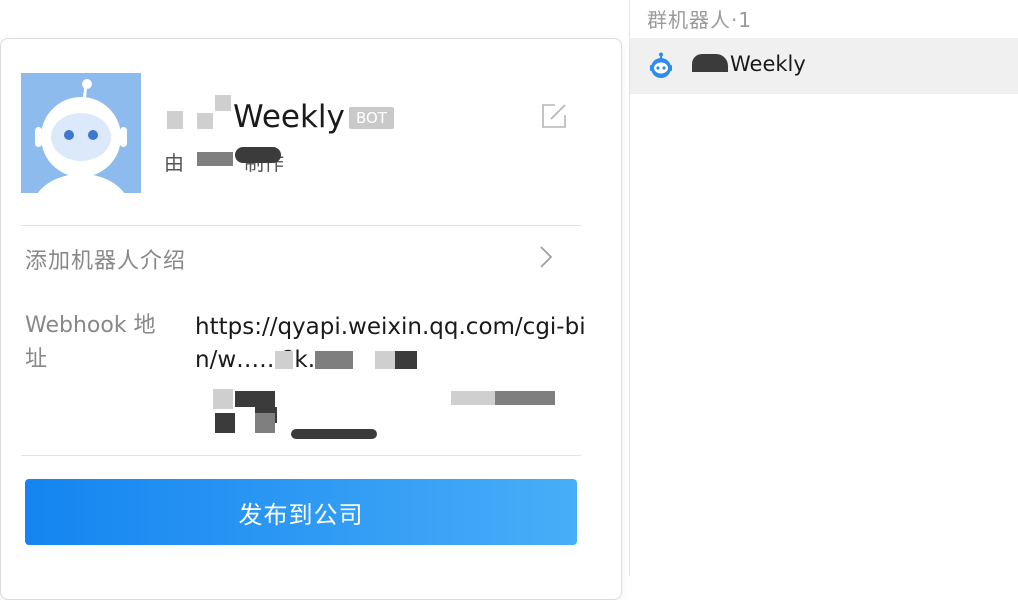 The height and width of the screenshot is (600, 1018). Describe the element at coordinates (371, 118) in the screenshot. I see `bot-badge: BOT` at that location.